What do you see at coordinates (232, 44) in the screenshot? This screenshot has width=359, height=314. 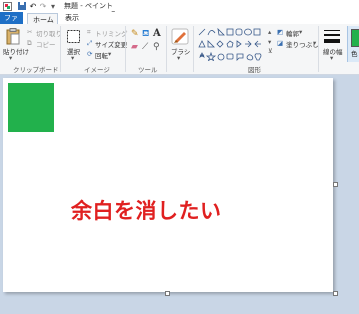 I see `shapes-gallery` at bounding box center [232, 44].